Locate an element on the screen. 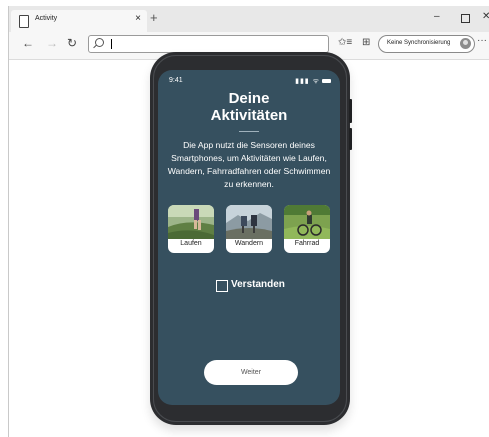 This screenshot has width=489, height=437. text-cursor is located at coordinates (111, 44).